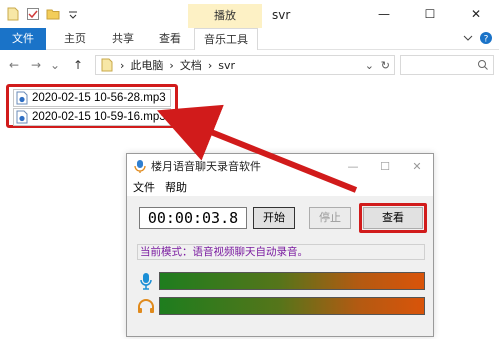 The height and width of the screenshot is (339, 499). Describe the element at coordinates (193, 218) in the screenshot. I see `timer-display: 00:00:03.8` at that location.